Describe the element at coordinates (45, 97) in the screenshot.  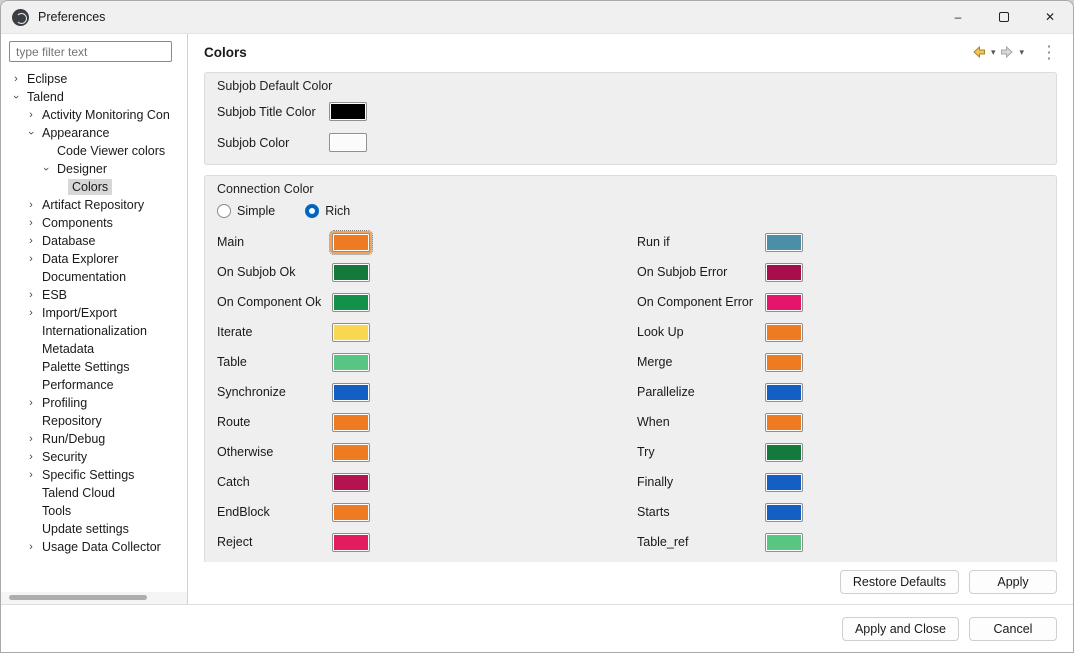
I see `tree-item-label: Talend` at that location.